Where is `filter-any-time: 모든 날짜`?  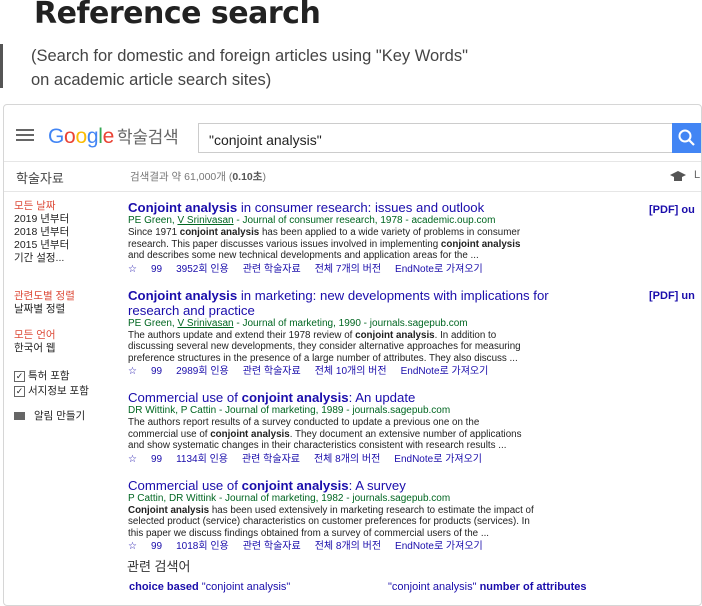 filter-any-time: 모든 날짜 is located at coordinates (69, 206).